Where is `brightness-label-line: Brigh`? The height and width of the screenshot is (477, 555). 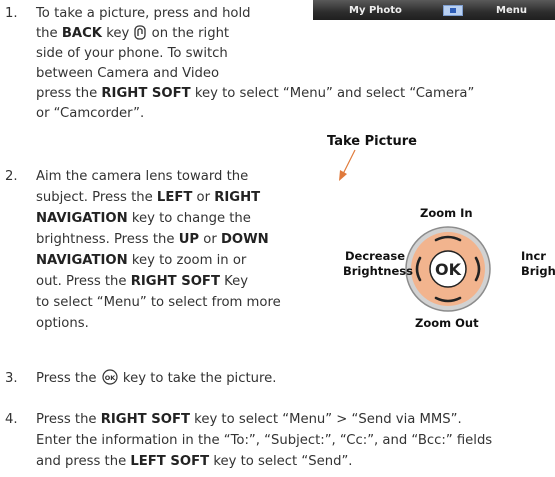 brightness-label-line: Brigh is located at coordinates (538, 271).